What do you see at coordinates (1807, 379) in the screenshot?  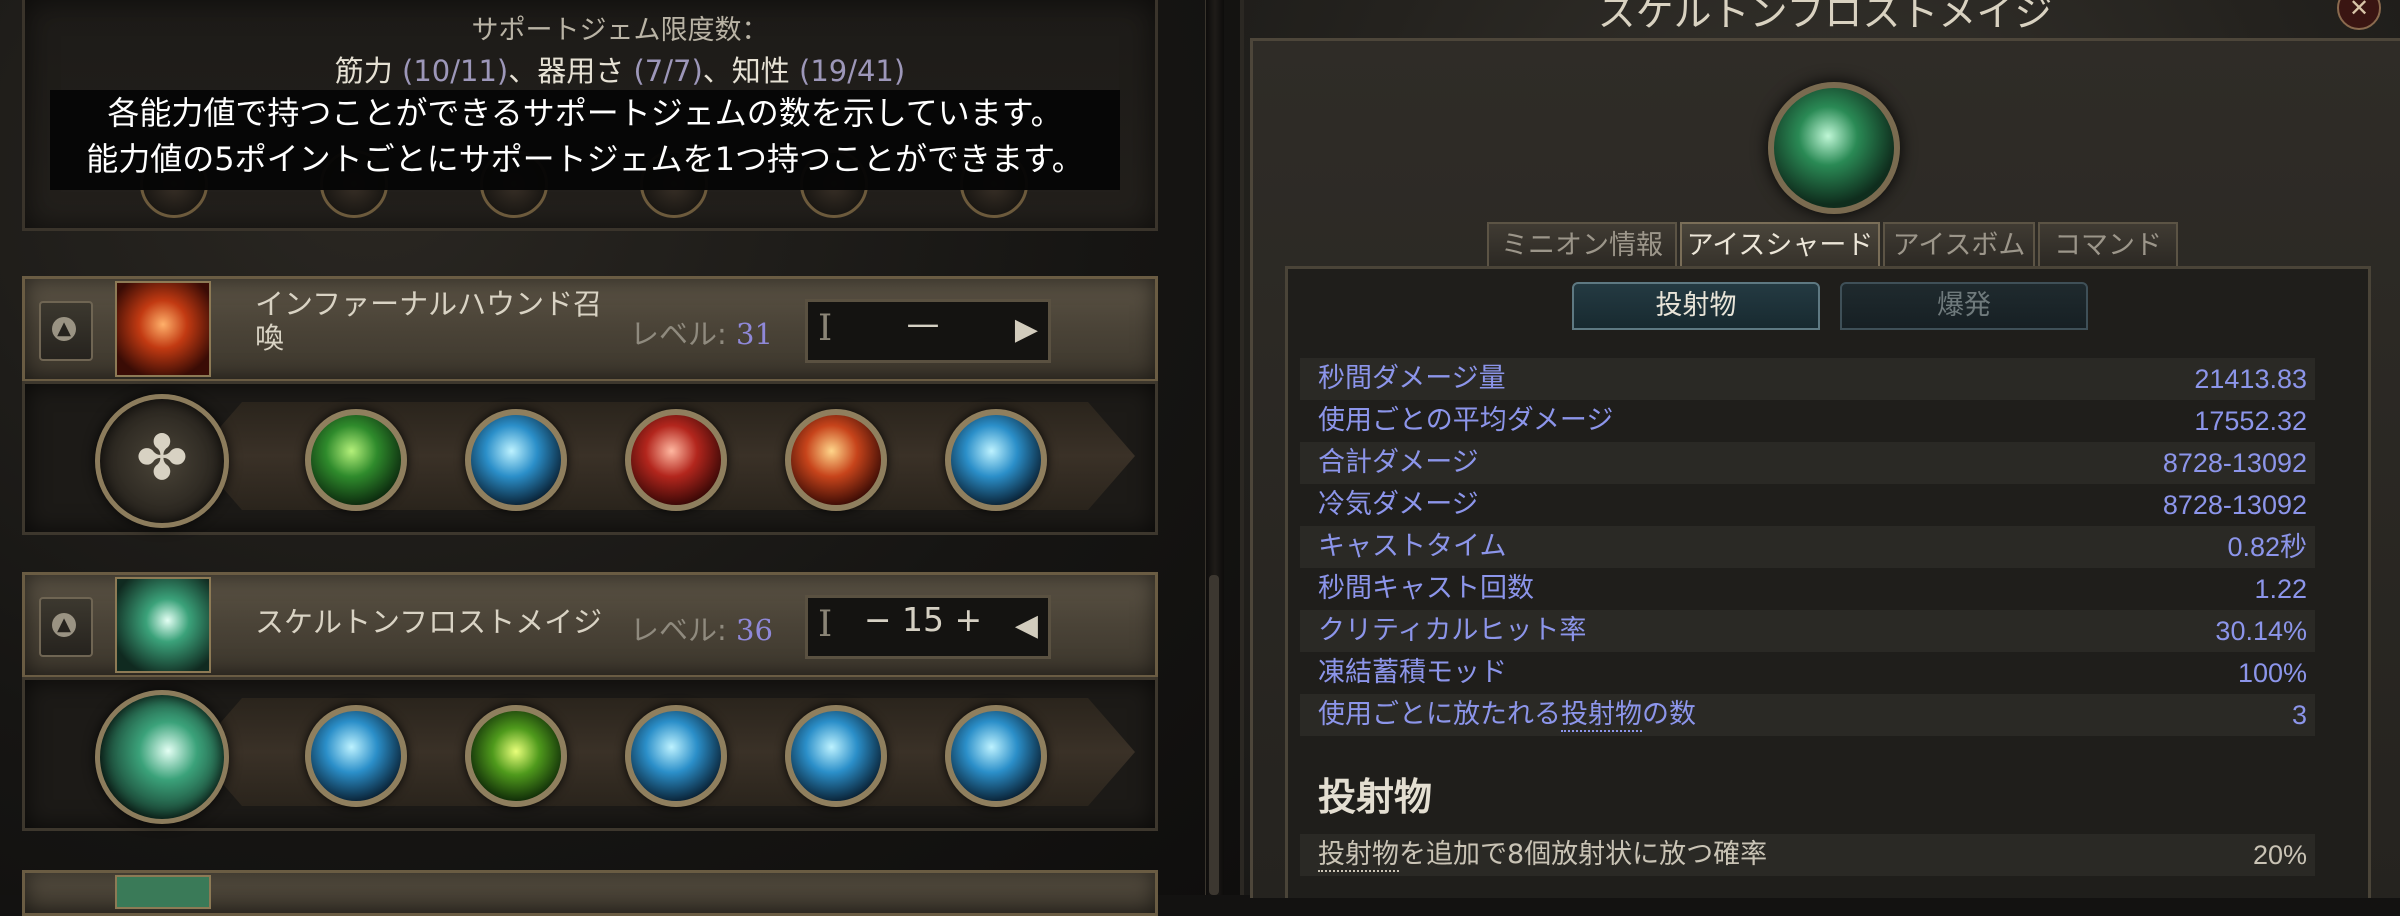 I see `stat-row-dps: 秒間ダメージ量 21413.83` at bounding box center [1807, 379].